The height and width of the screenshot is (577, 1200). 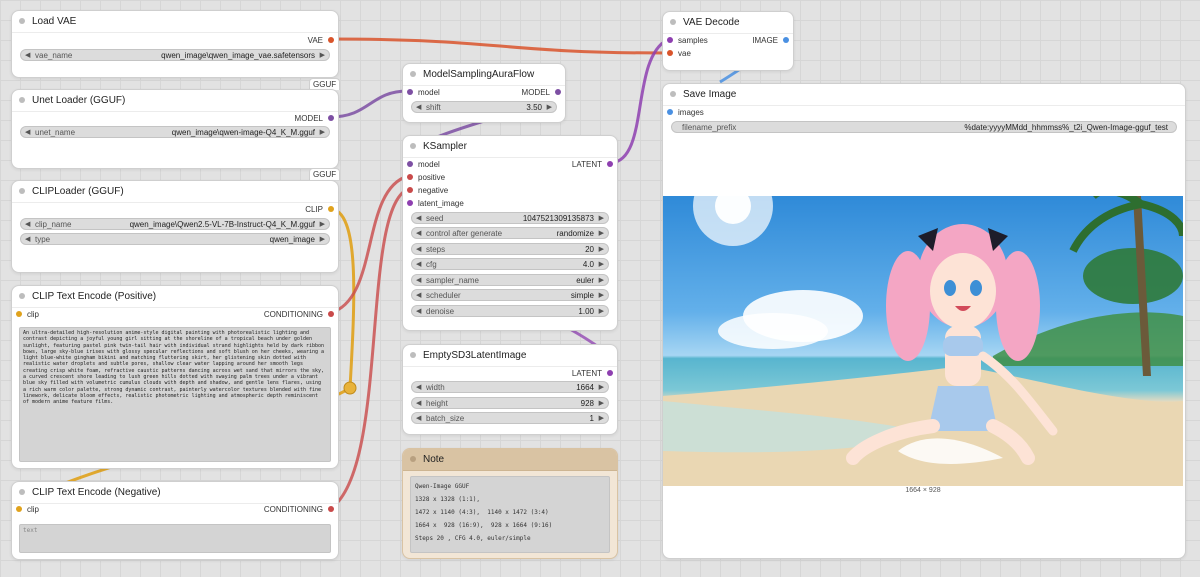 What do you see at coordinates (510, 280) in the screenshot?
I see `sampler-name-combo: ◀ sampler_name euler ▶` at bounding box center [510, 280].